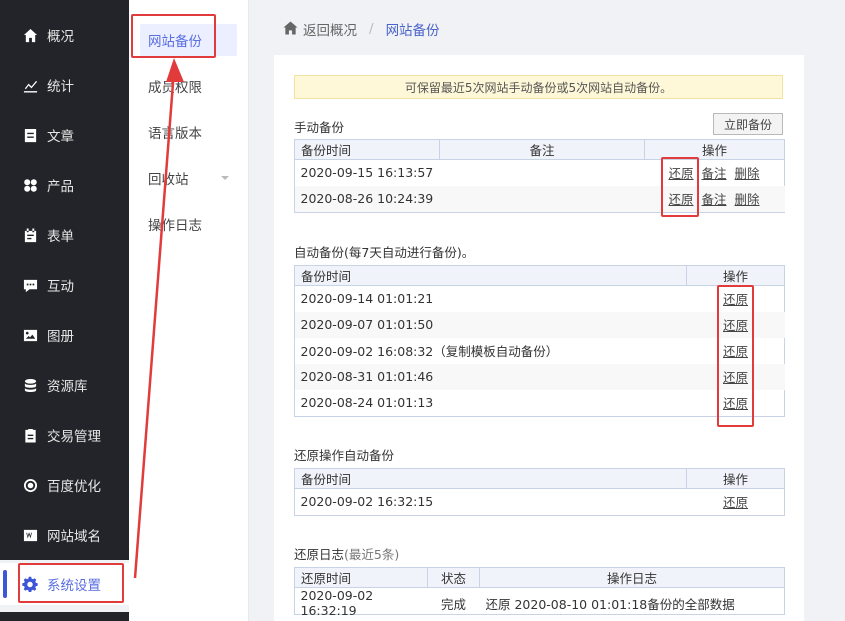 This screenshot has height=621, width=845. Describe the element at coordinates (30, 435) in the screenshot. I see `clipboard-icon` at that location.